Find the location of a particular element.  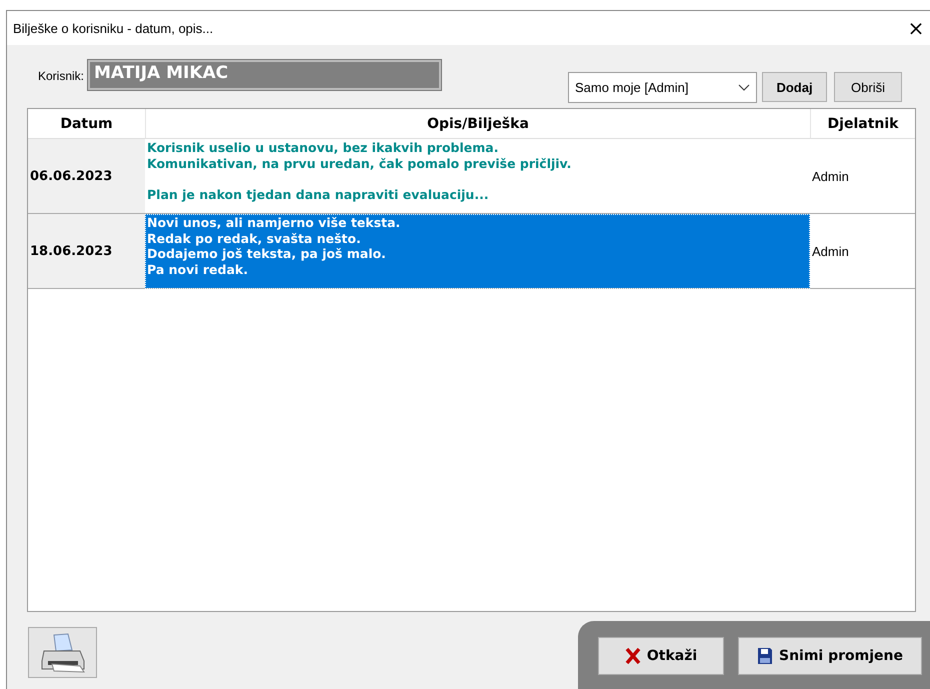

print-button is located at coordinates (62, 652).